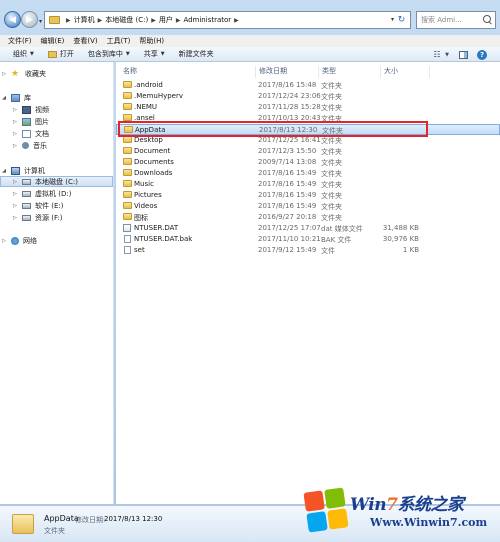  I want to click on column-header-date: 修改日期, so click(273, 71).